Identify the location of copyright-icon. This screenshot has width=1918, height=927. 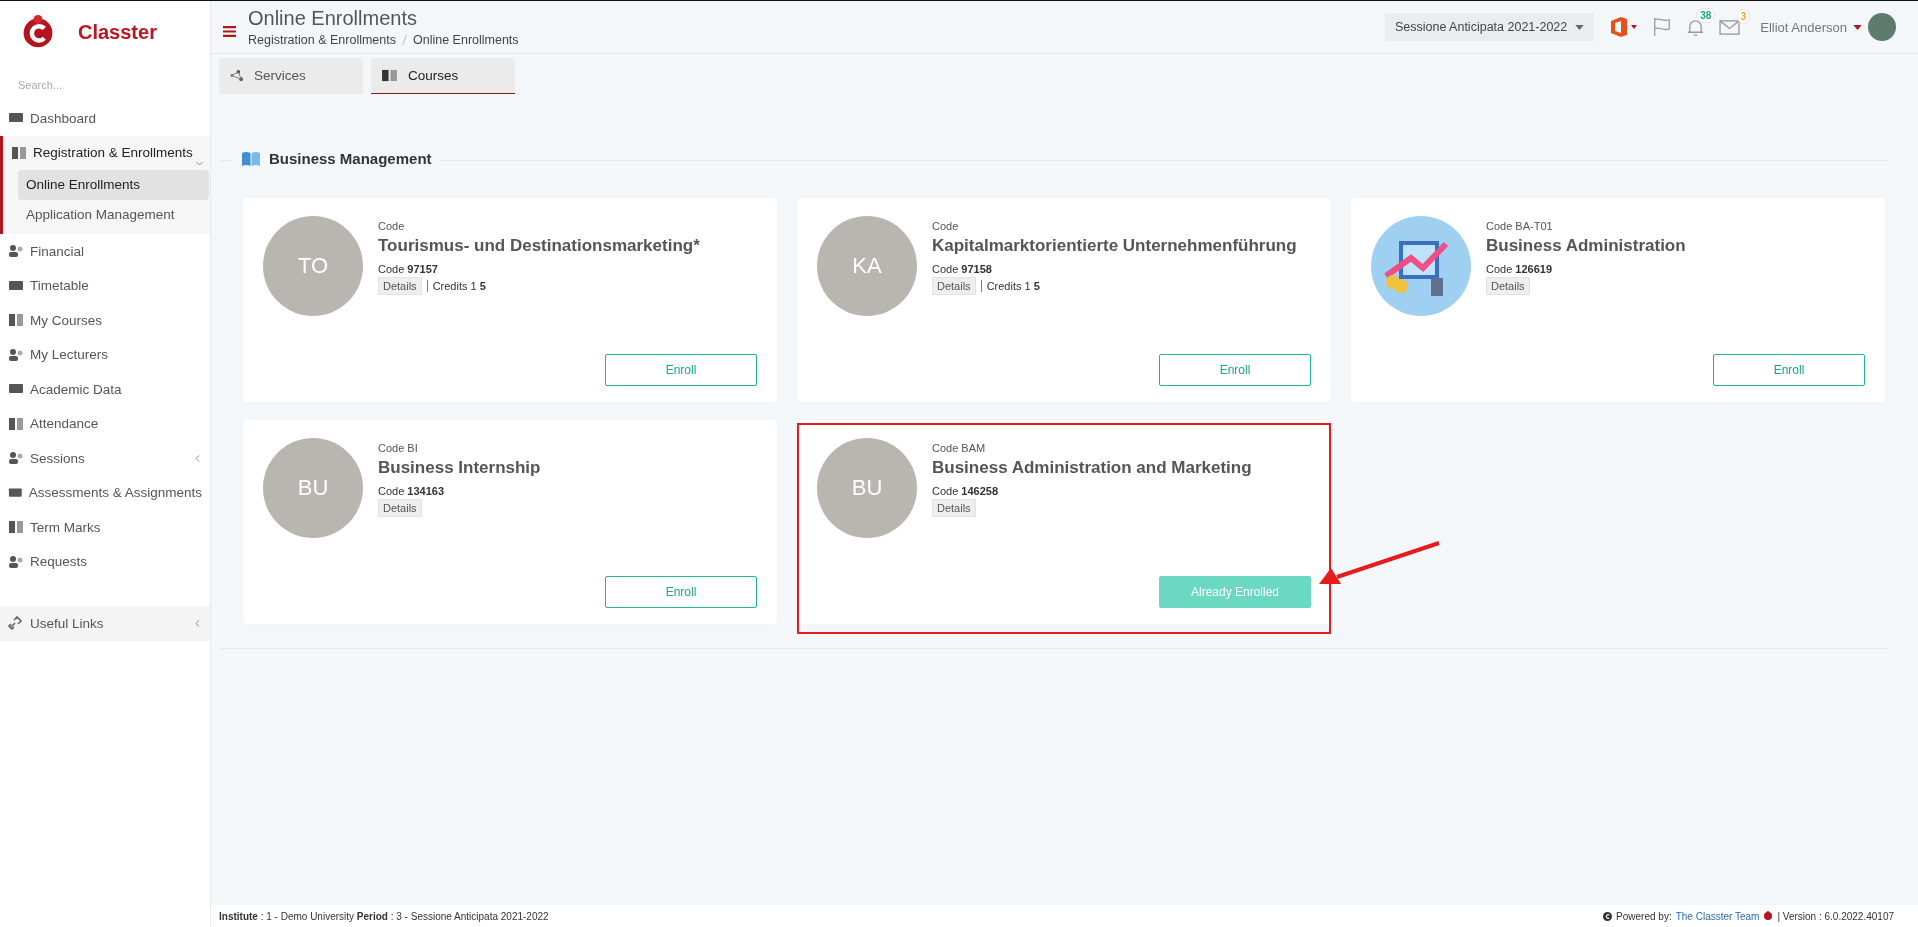
(1608, 916).